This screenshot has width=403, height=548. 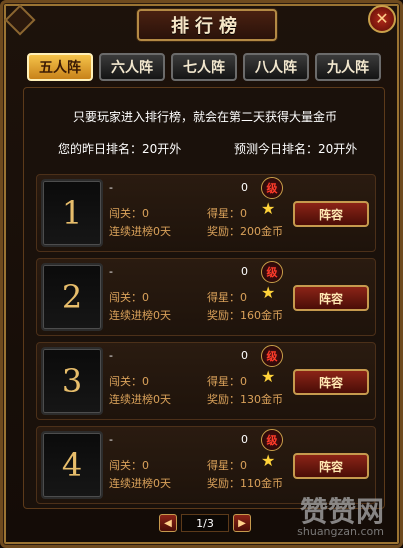 I want to click on rank-badge: 2, so click(x=72, y=297).